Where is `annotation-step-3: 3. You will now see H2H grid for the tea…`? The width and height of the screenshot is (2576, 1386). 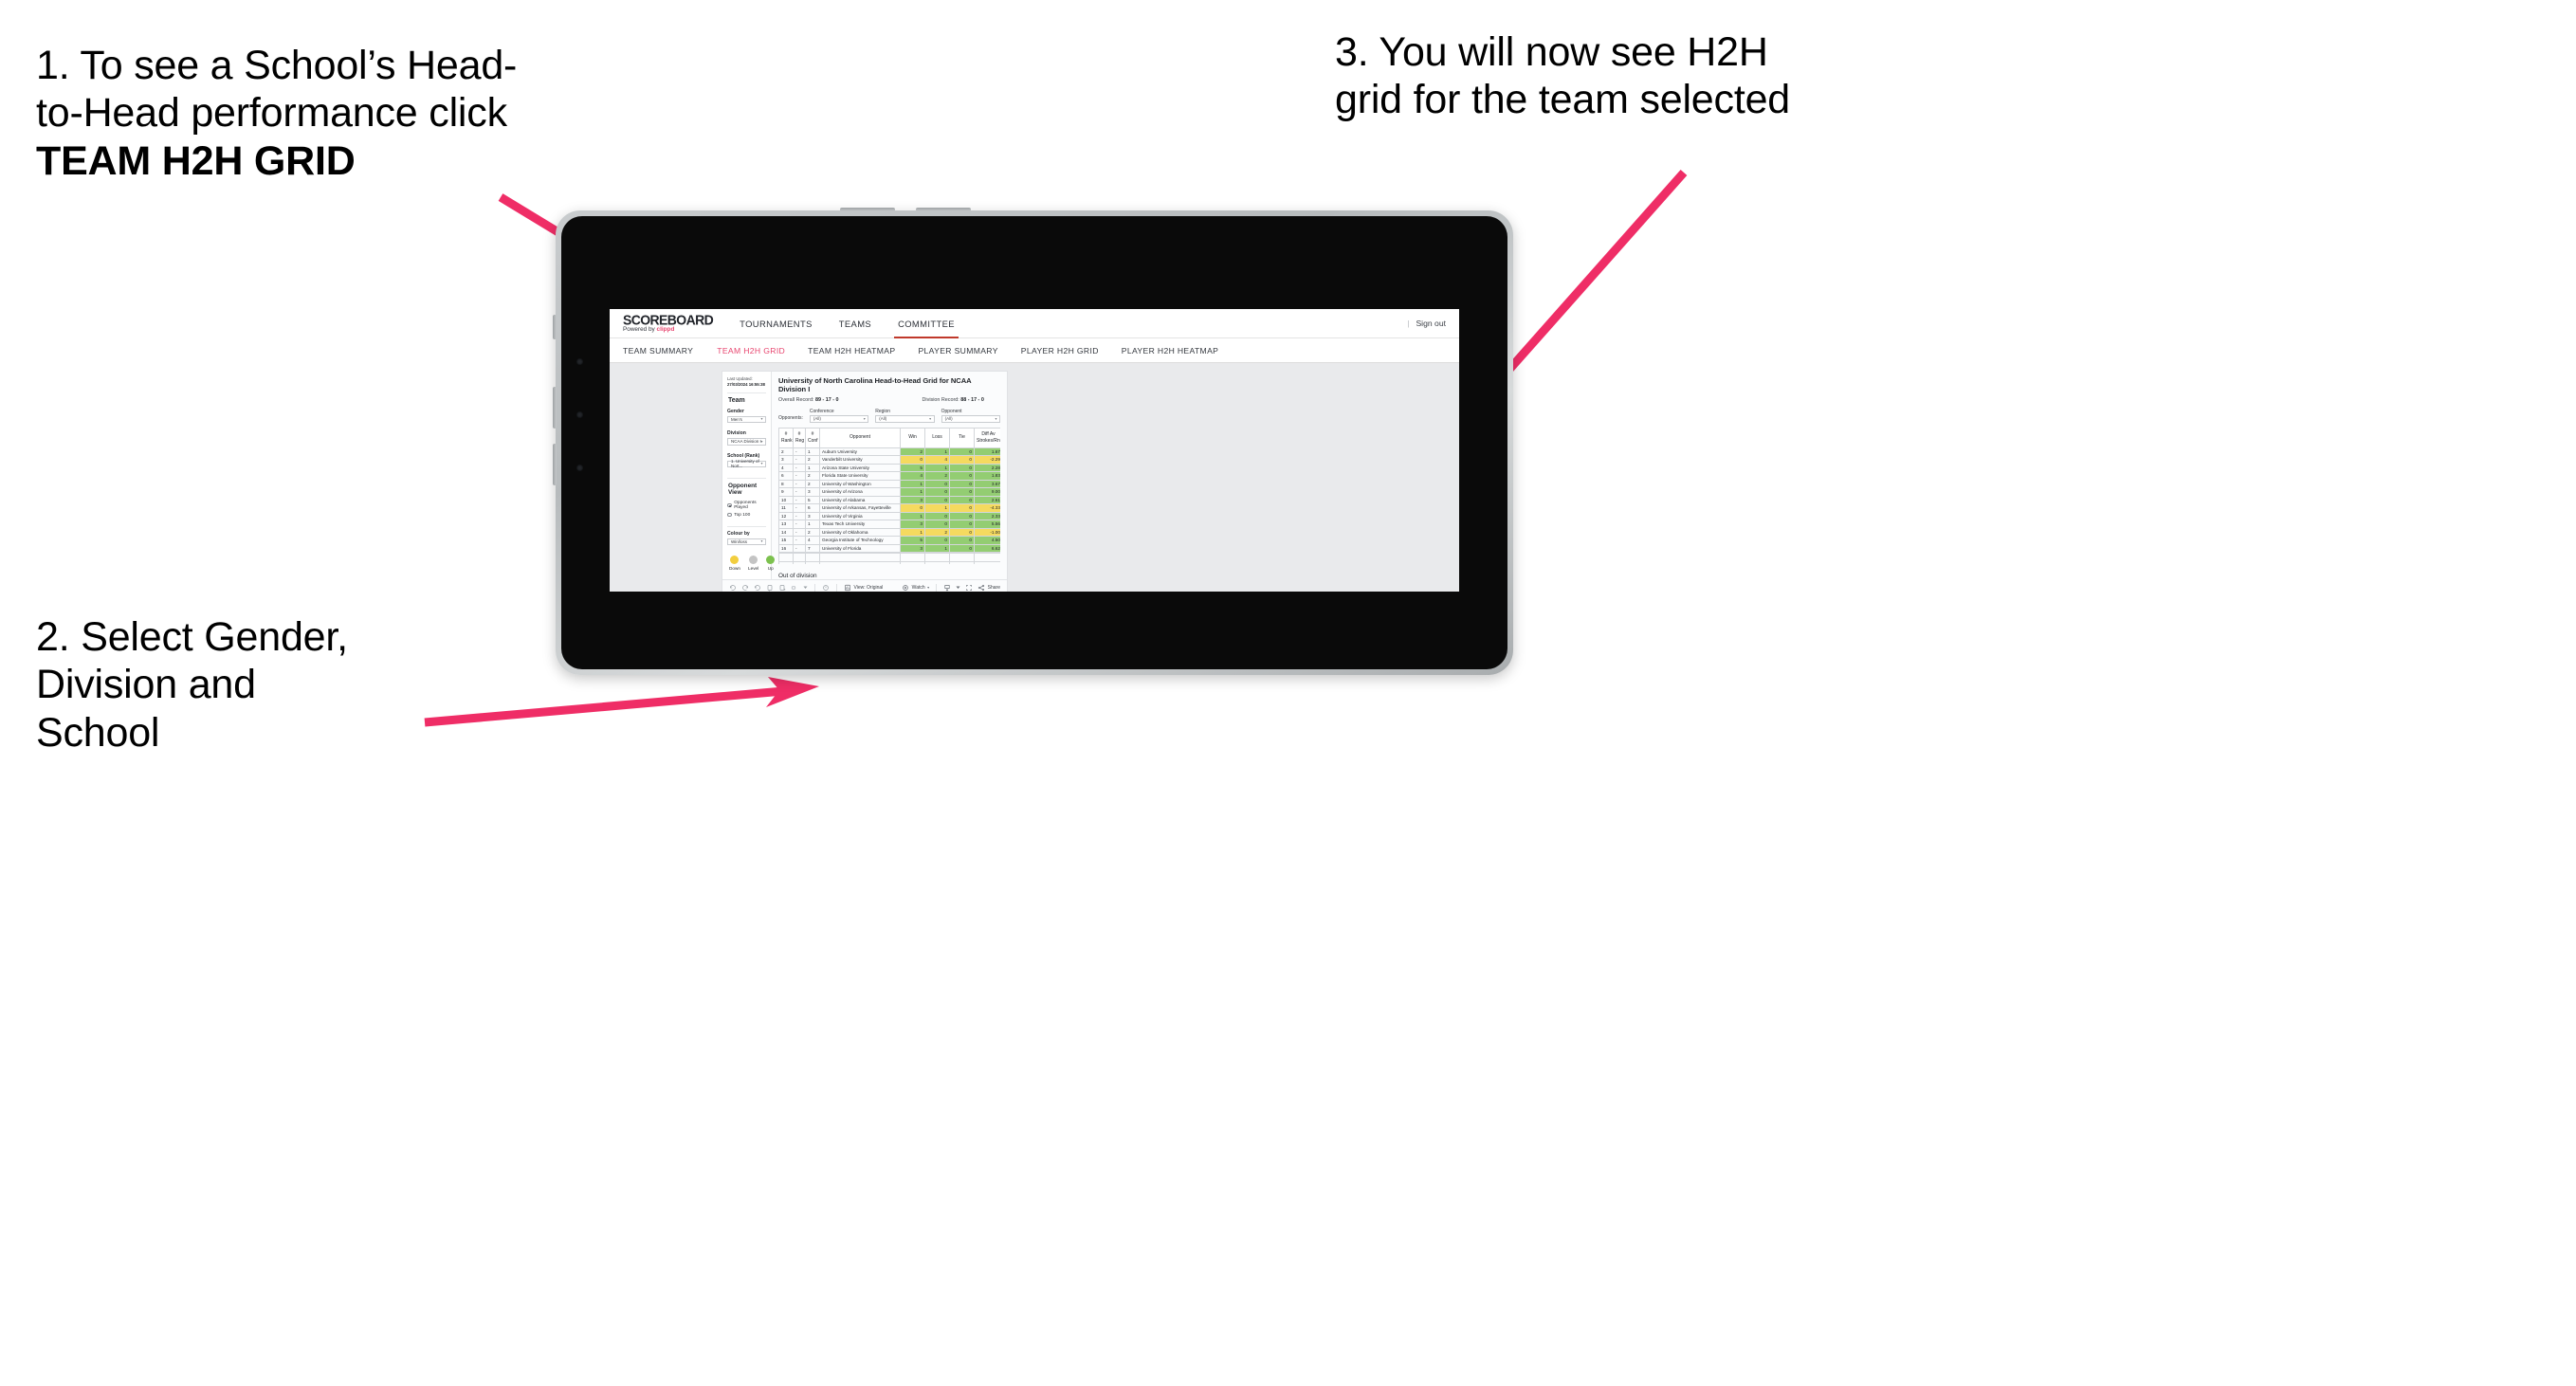
annotation-step-3: 3. You will now see H2H grid for the tea… is located at coordinates (1709, 76).